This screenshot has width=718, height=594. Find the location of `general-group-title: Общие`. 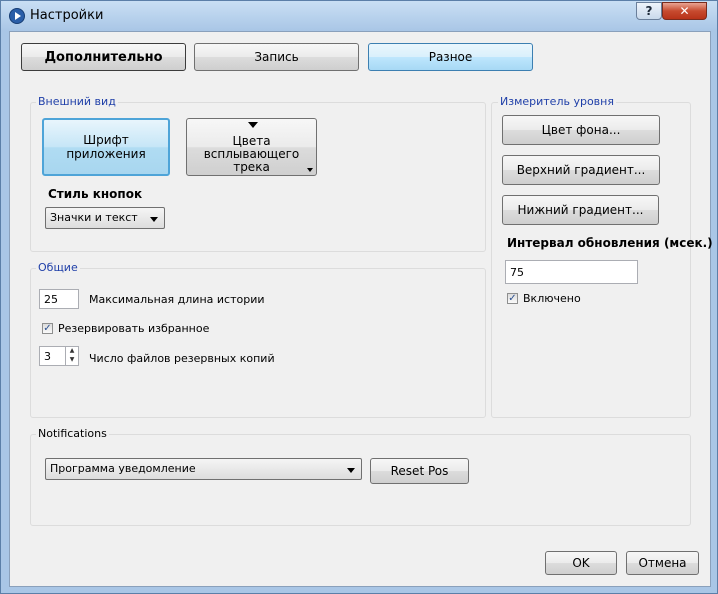

general-group-title: Общие is located at coordinates (58, 267).